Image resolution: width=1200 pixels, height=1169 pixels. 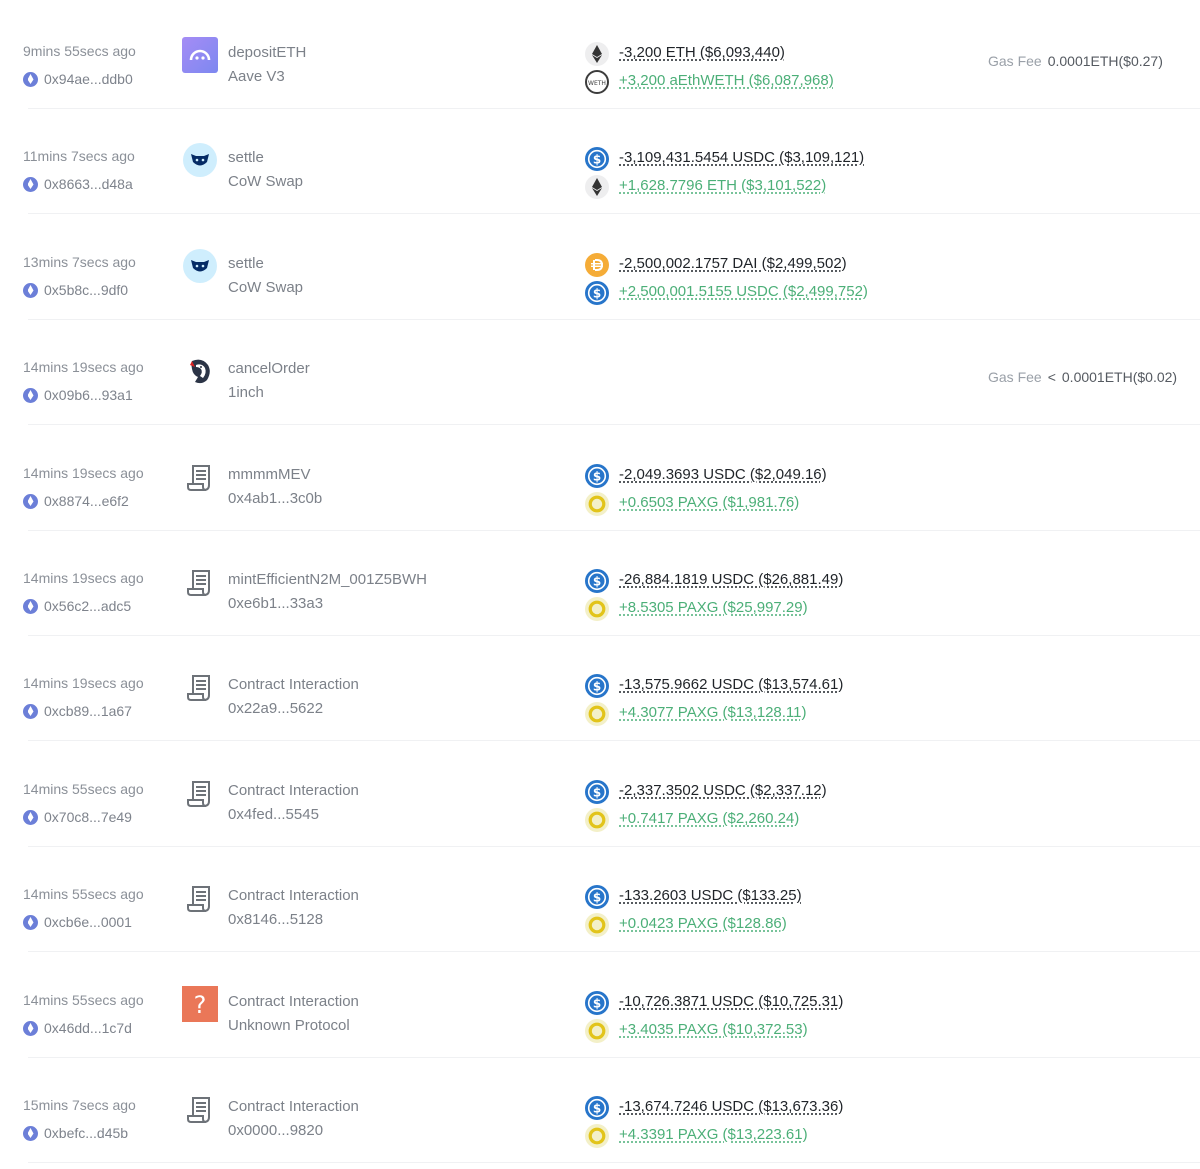 What do you see at coordinates (741, 157) in the screenshot?
I see `token-transfer-amount: -3,109,431.5454 USDC ($3,109,121)` at bounding box center [741, 157].